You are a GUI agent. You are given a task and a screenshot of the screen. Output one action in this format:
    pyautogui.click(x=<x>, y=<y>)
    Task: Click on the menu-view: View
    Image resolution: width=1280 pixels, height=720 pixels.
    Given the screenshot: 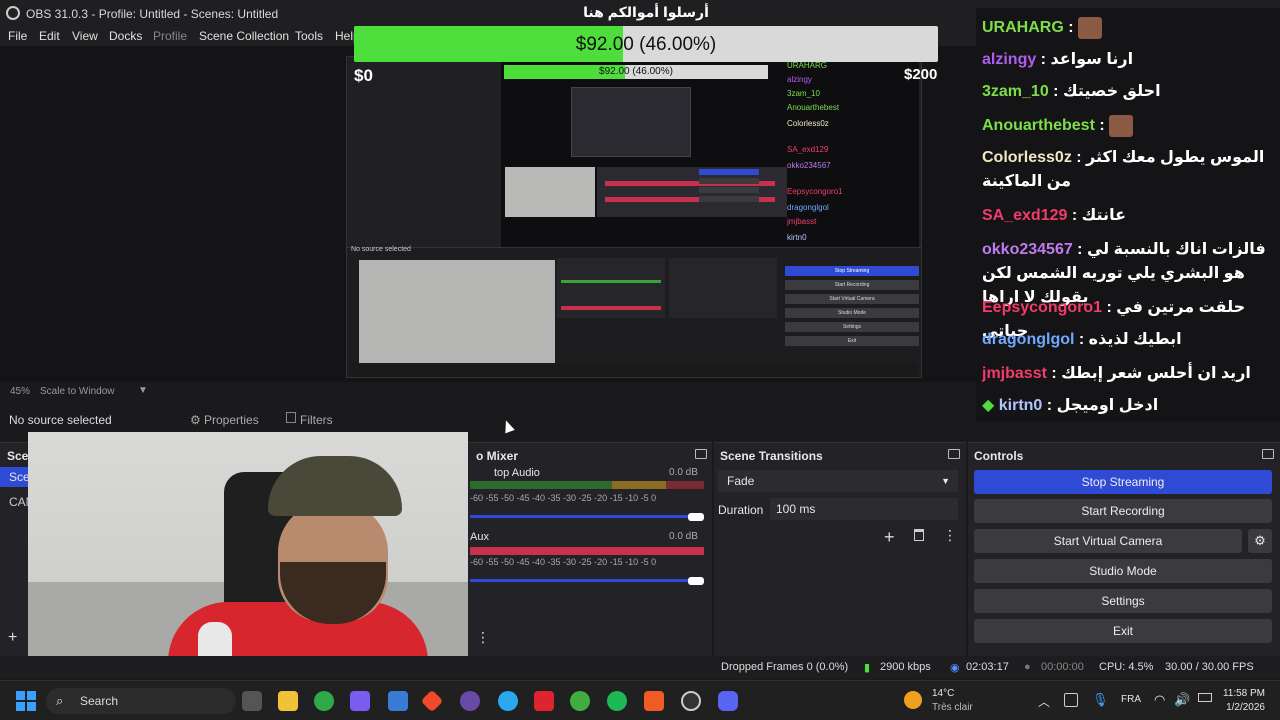 What is the action you would take?
    pyautogui.click(x=85, y=36)
    